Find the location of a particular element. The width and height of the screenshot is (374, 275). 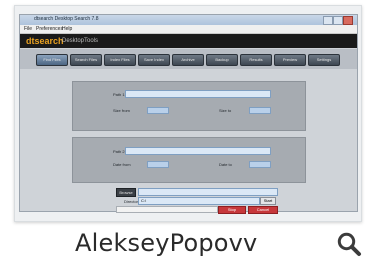

menu-item-help: Help is located at coordinates (67, 29).